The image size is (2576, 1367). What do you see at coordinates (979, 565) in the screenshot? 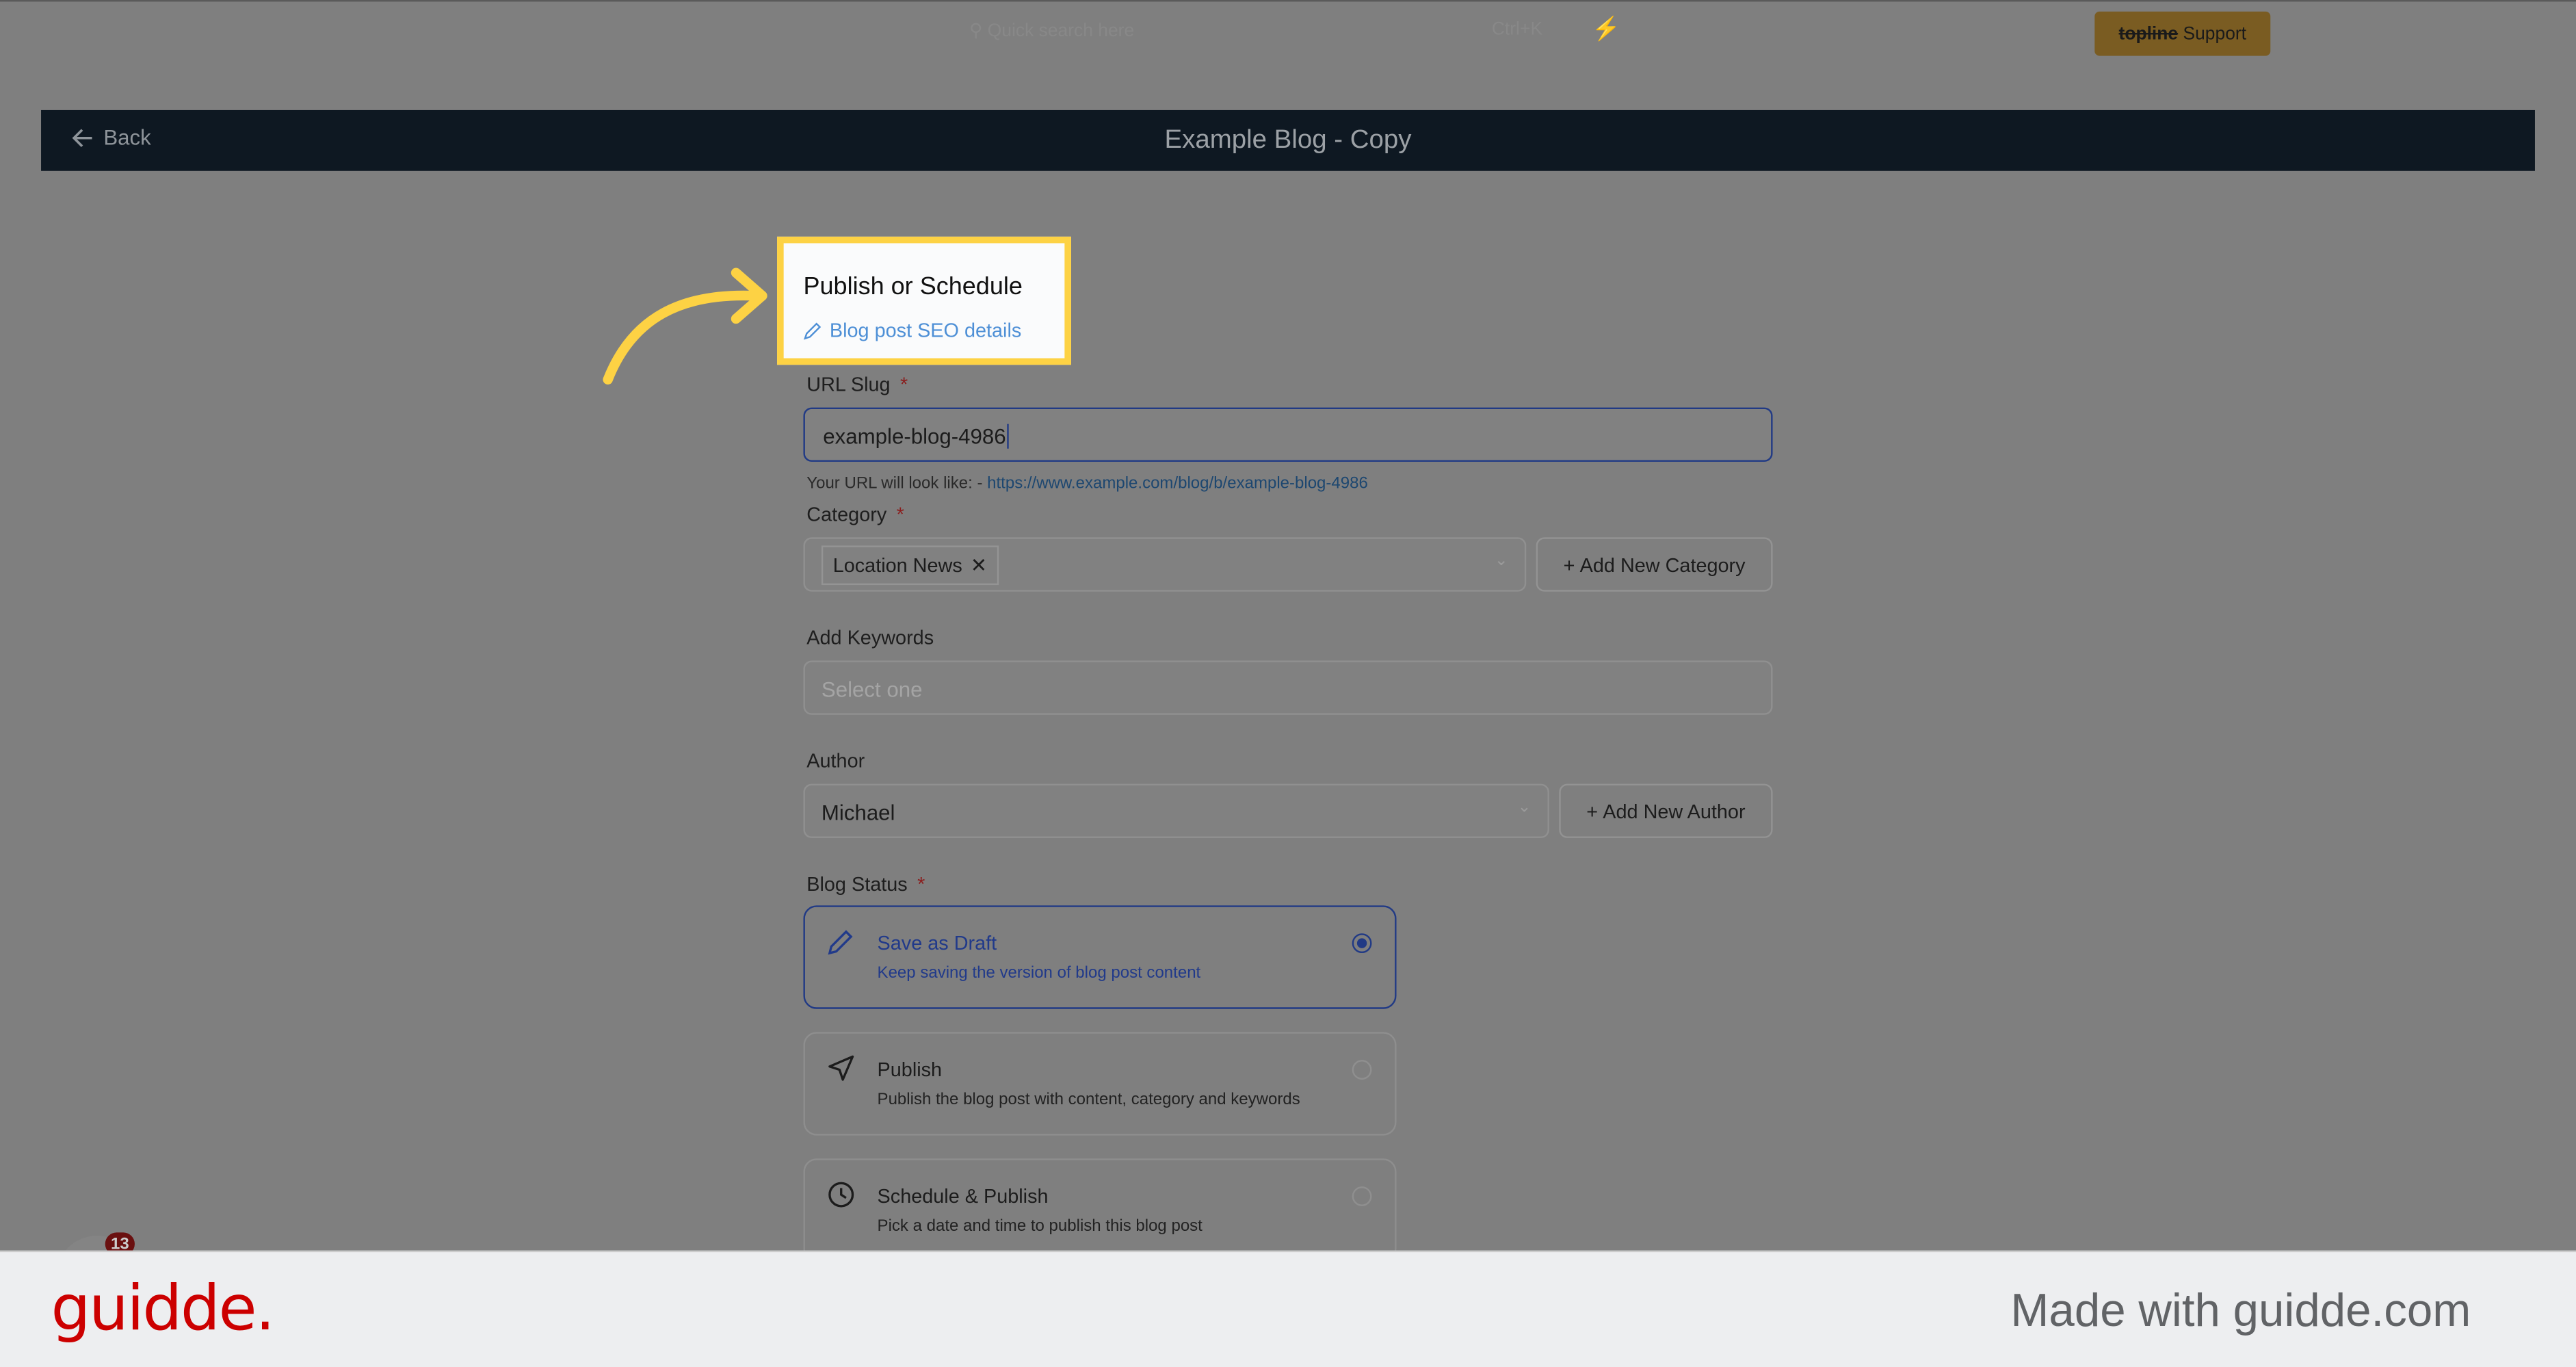
I see `close-icon: ✕` at bounding box center [979, 565].